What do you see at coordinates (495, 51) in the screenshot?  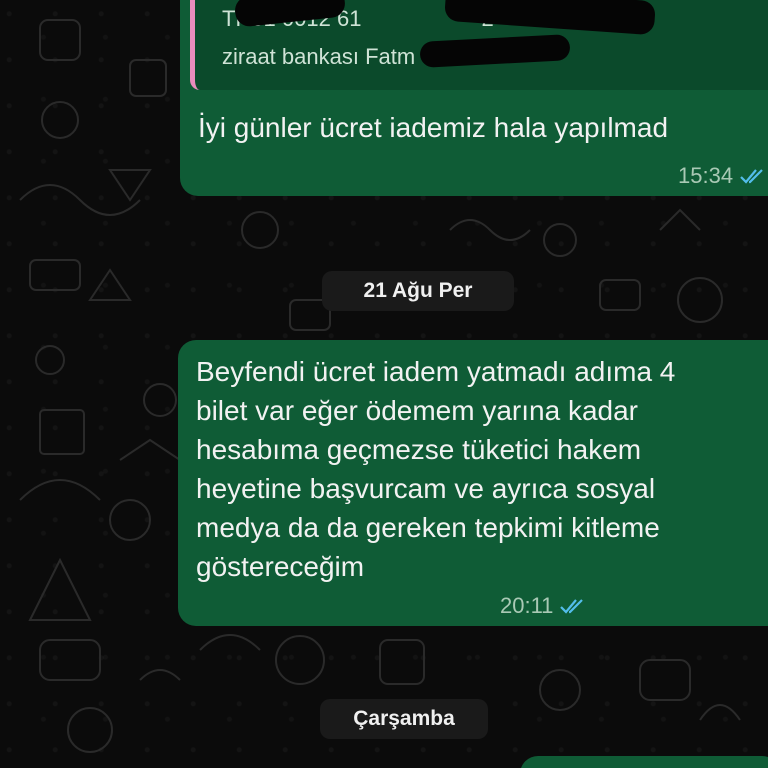 I see `redaction-scribble` at bounding box center [495, 51].